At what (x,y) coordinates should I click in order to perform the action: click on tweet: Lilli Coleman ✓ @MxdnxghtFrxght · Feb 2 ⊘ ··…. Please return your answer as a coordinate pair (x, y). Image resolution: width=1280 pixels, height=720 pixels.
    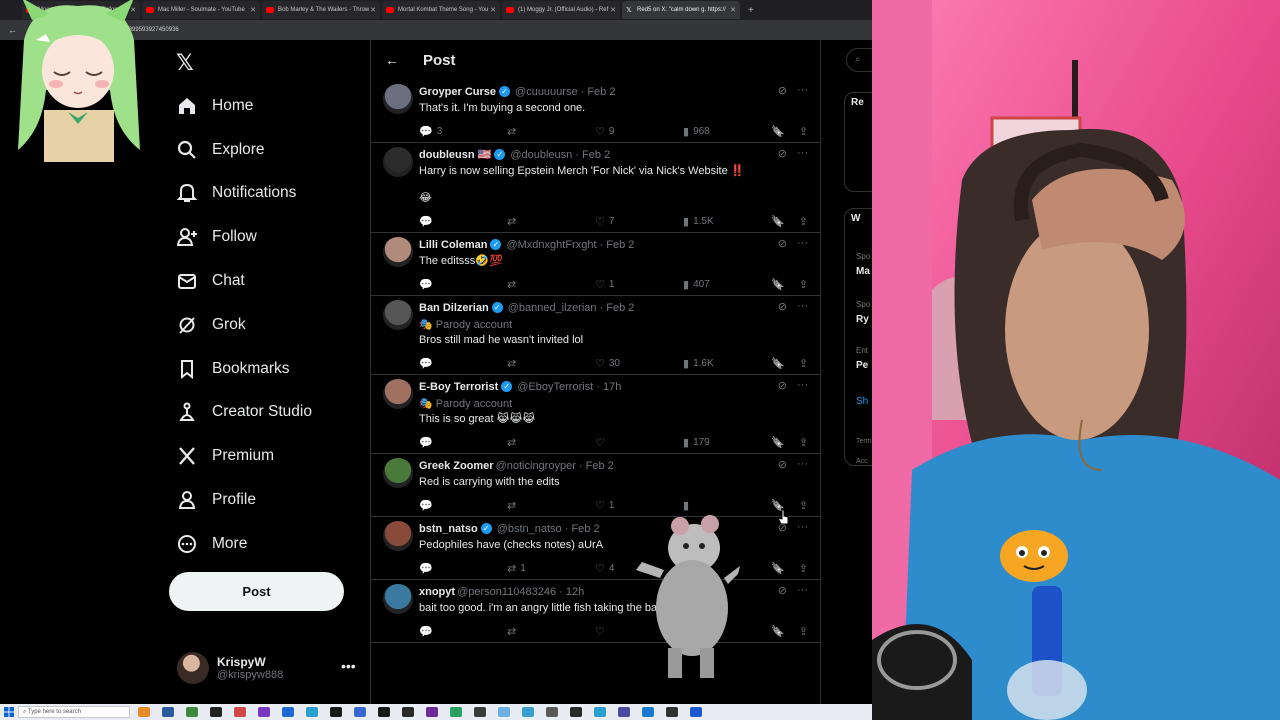
    Looking at the image, I should click on (595, 264).